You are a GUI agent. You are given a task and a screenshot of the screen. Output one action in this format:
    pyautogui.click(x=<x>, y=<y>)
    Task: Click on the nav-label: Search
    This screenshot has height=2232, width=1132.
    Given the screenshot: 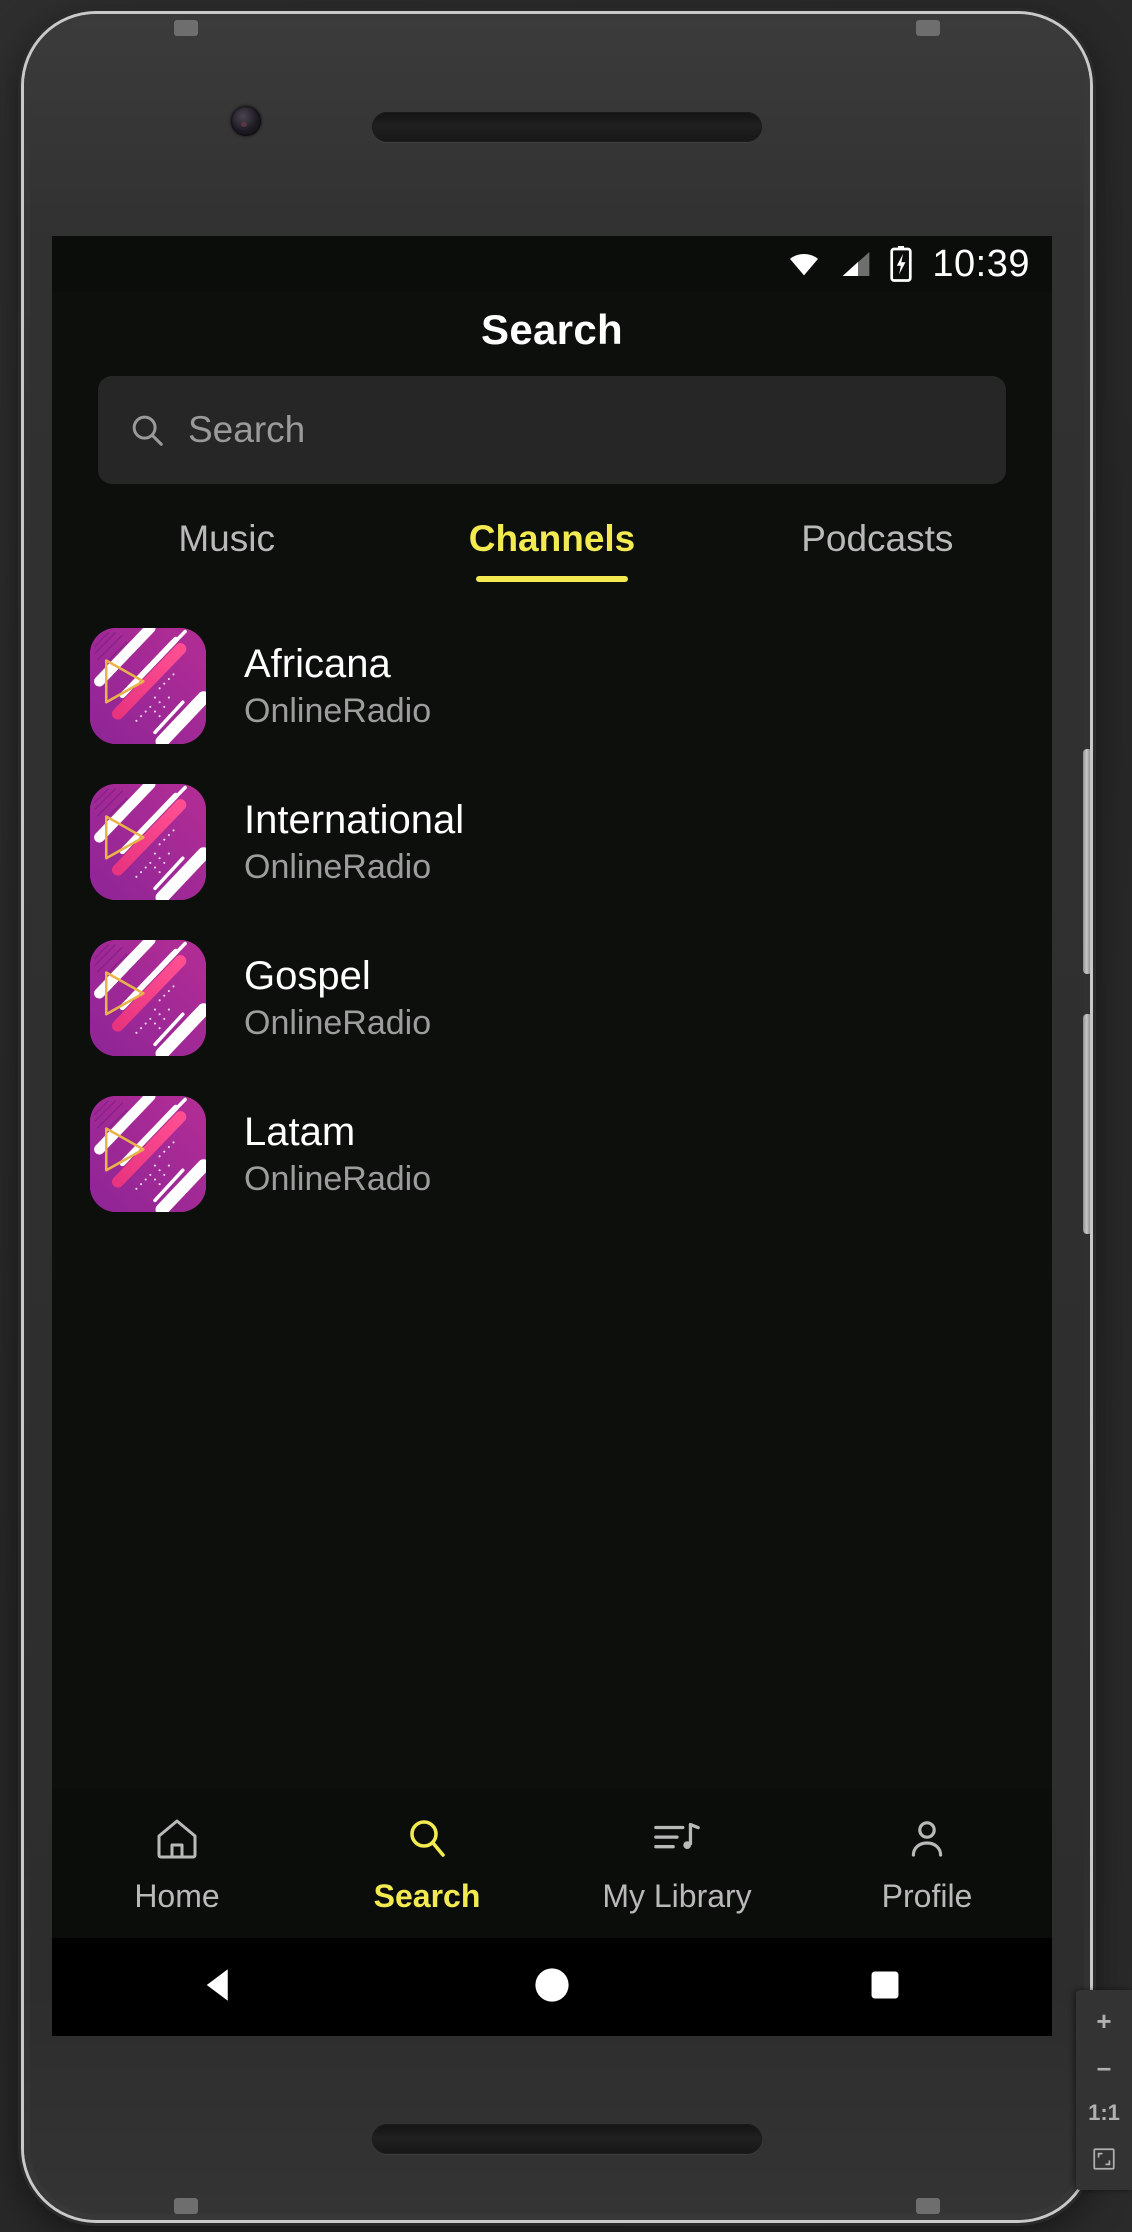 What is the action you would take?
    pyautogui.click(x=427, y=1895)
    